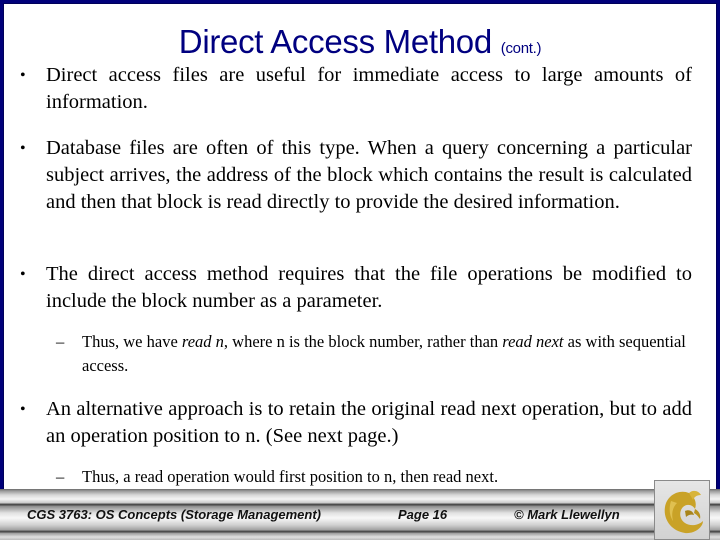 The width and height of the screenshot is (720, 540). Describe the element at coordinates (521, 48) in the screenshot. I see `title-suffix: (cont.)` at that location.